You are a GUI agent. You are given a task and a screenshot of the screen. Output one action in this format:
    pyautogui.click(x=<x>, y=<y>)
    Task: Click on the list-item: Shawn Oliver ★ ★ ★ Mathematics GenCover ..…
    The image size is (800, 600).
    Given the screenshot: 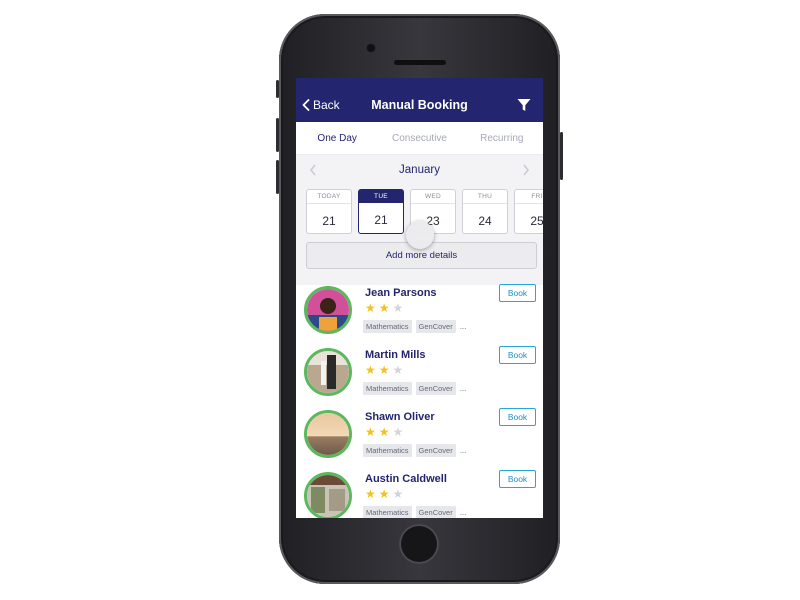 What is the action you would take?
    pyautogui.click(x=419, y=439)
    